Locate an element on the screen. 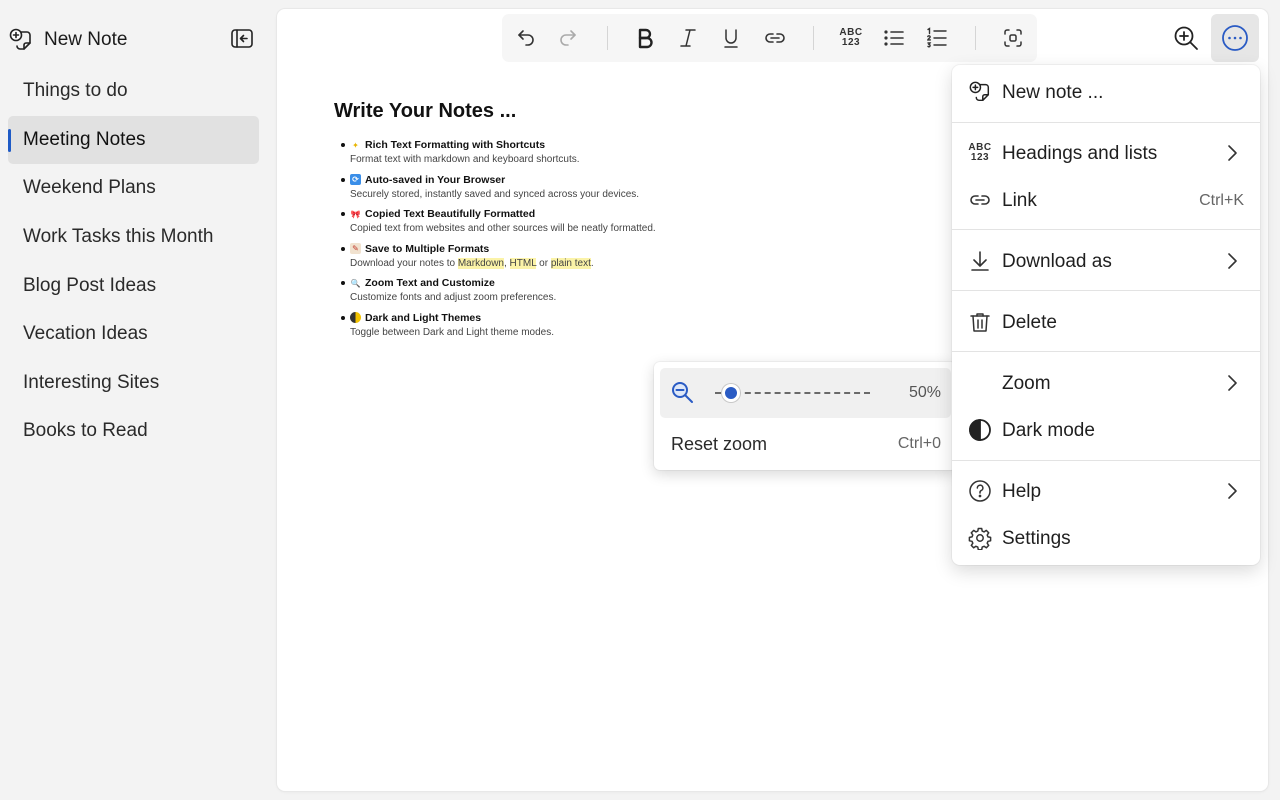 This screenshot has height=800, width=1280. download-icon is located at coordinates (980, 261).